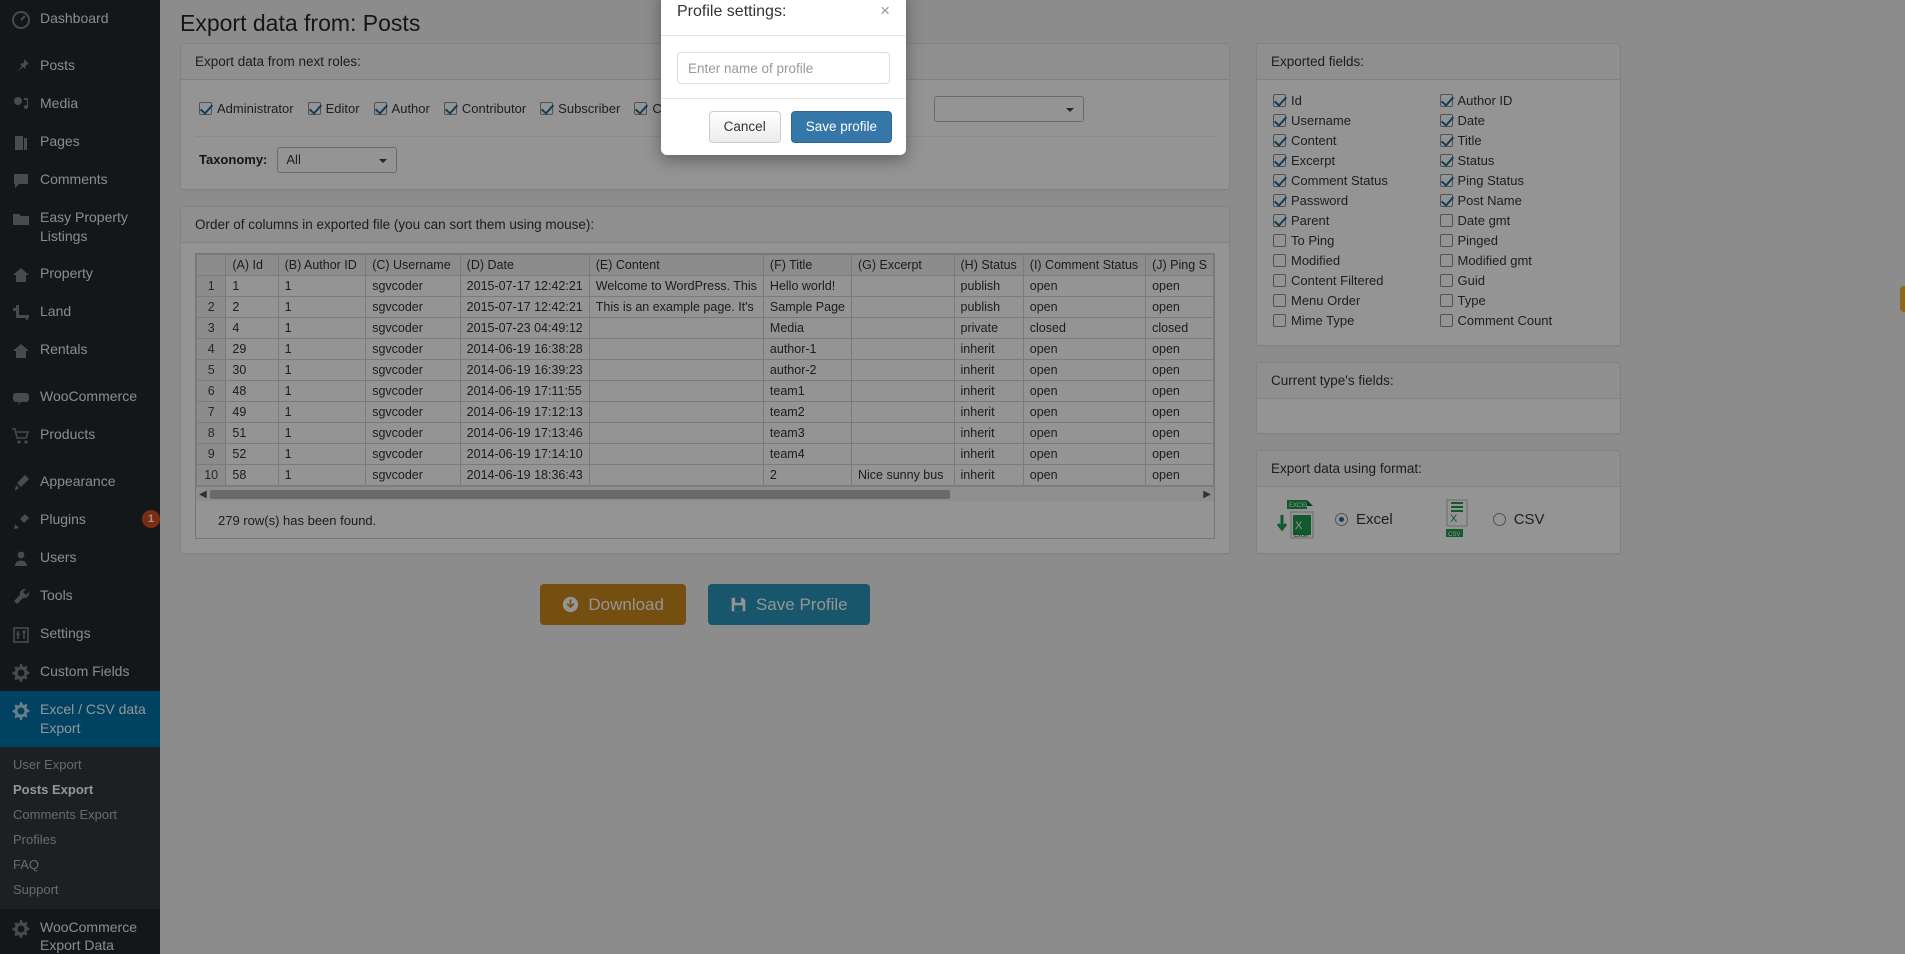 This screenshot has height=954, width=1905. I want to click on close-icon: ×, so click(885, 10).